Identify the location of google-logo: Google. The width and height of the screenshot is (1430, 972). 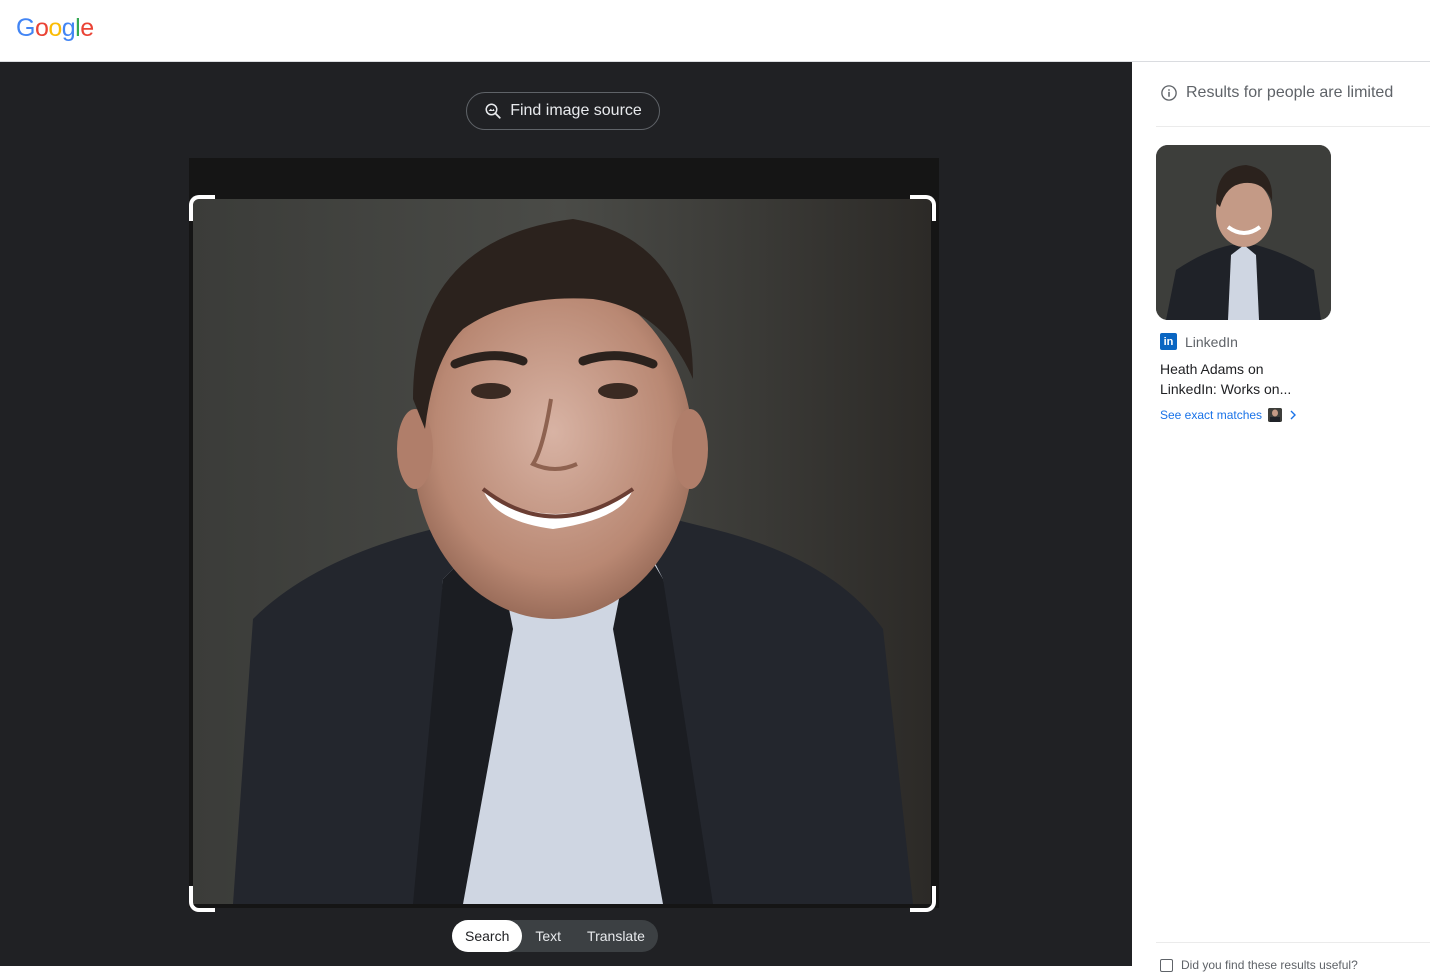
(55, 28).